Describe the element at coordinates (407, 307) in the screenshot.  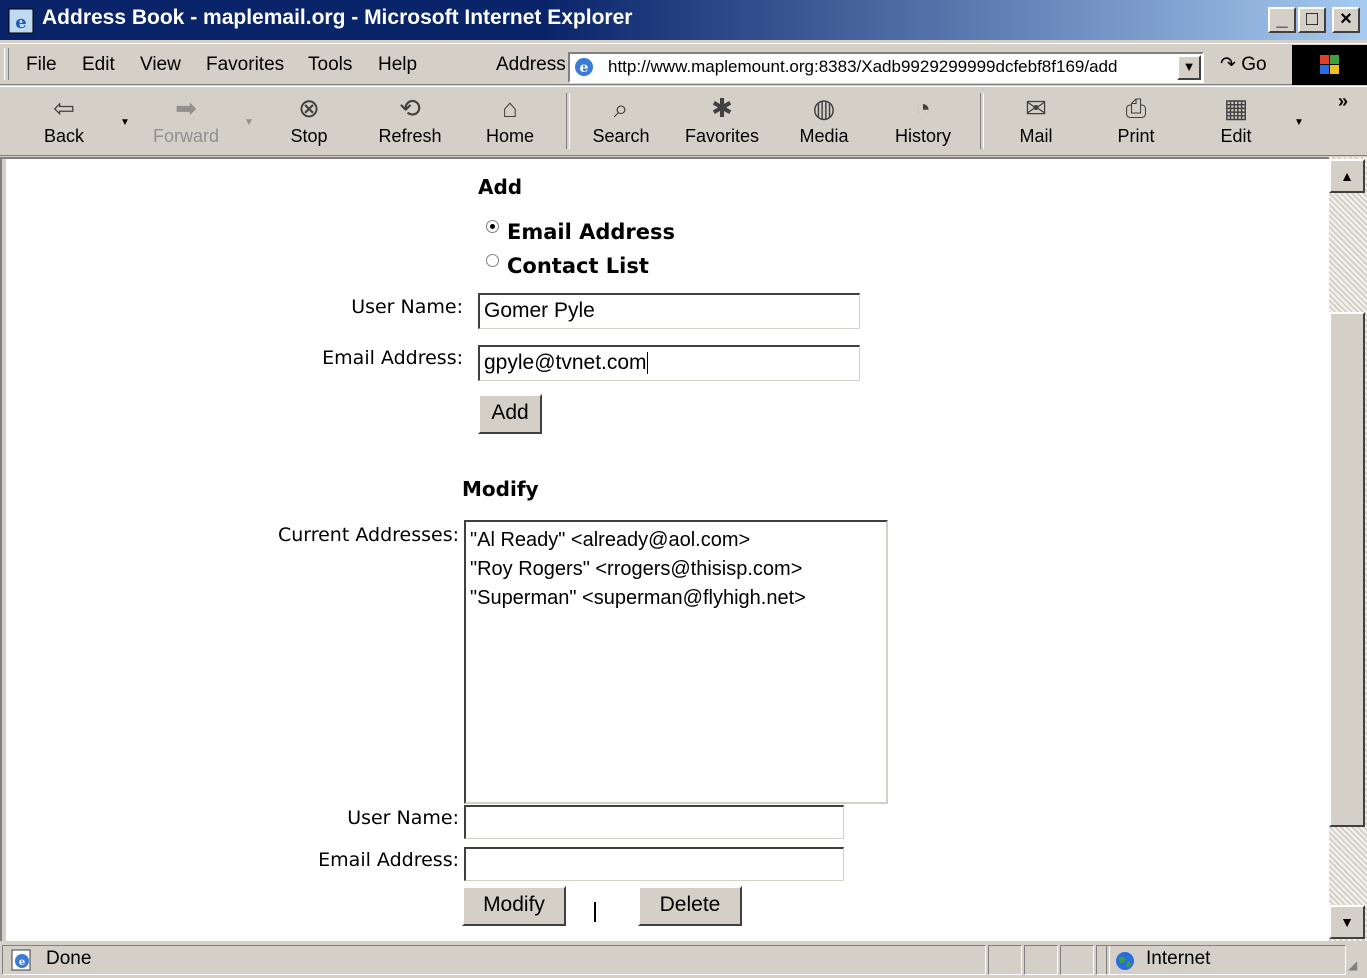
I see `add-user-name-label: User Name:` at that location.